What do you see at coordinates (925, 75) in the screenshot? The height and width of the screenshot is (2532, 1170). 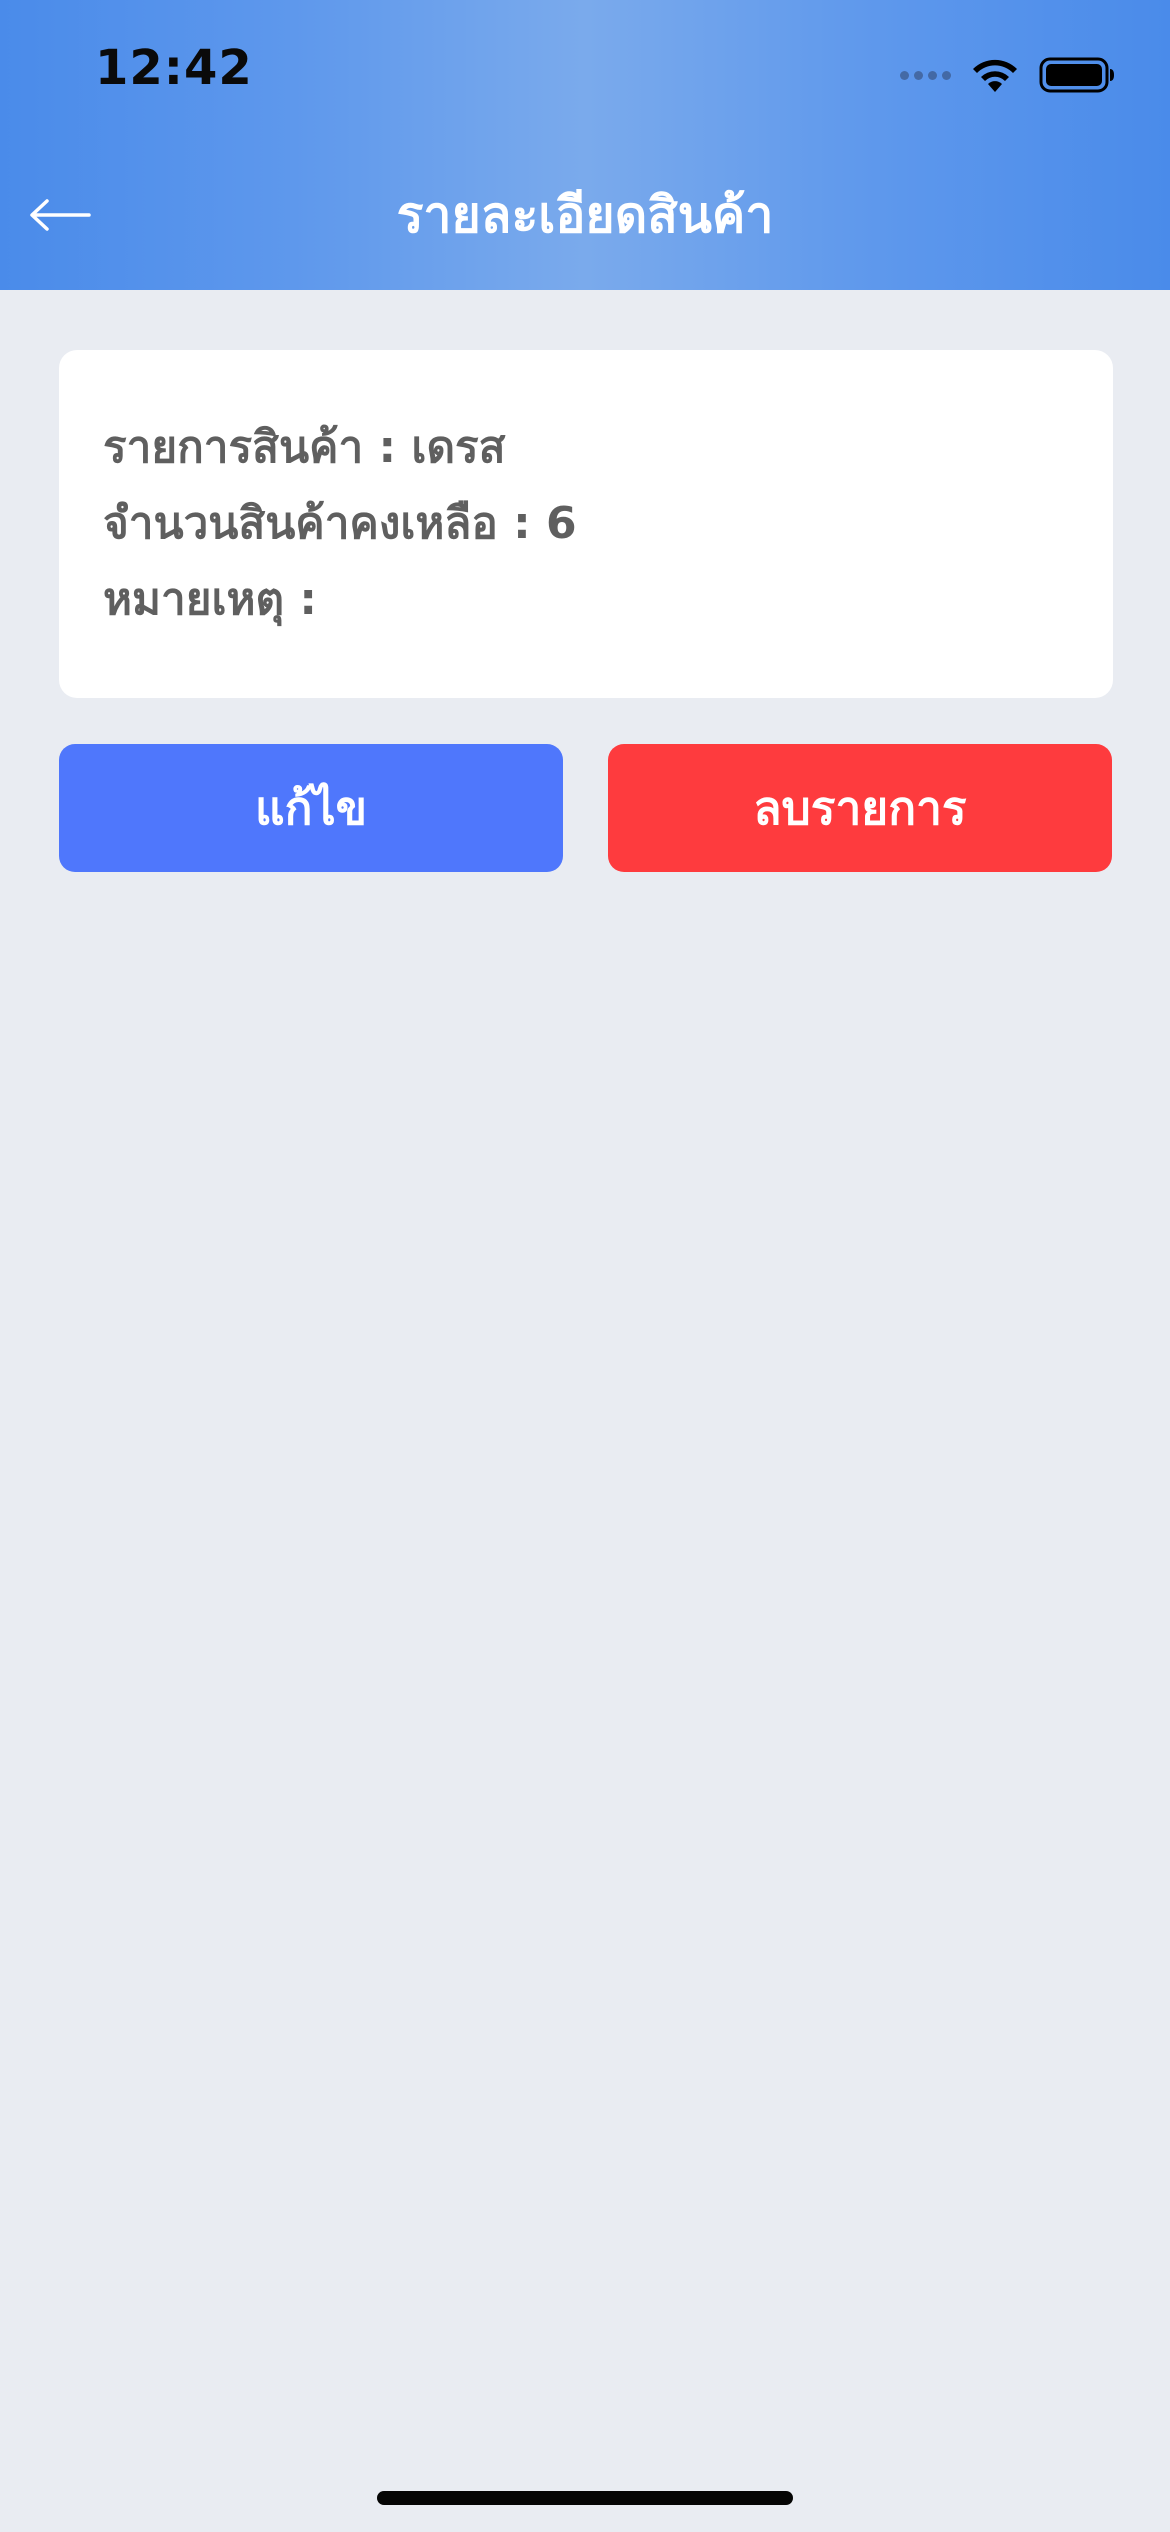 I see `cellular-signal-icon` at bounding box center [925, 75].